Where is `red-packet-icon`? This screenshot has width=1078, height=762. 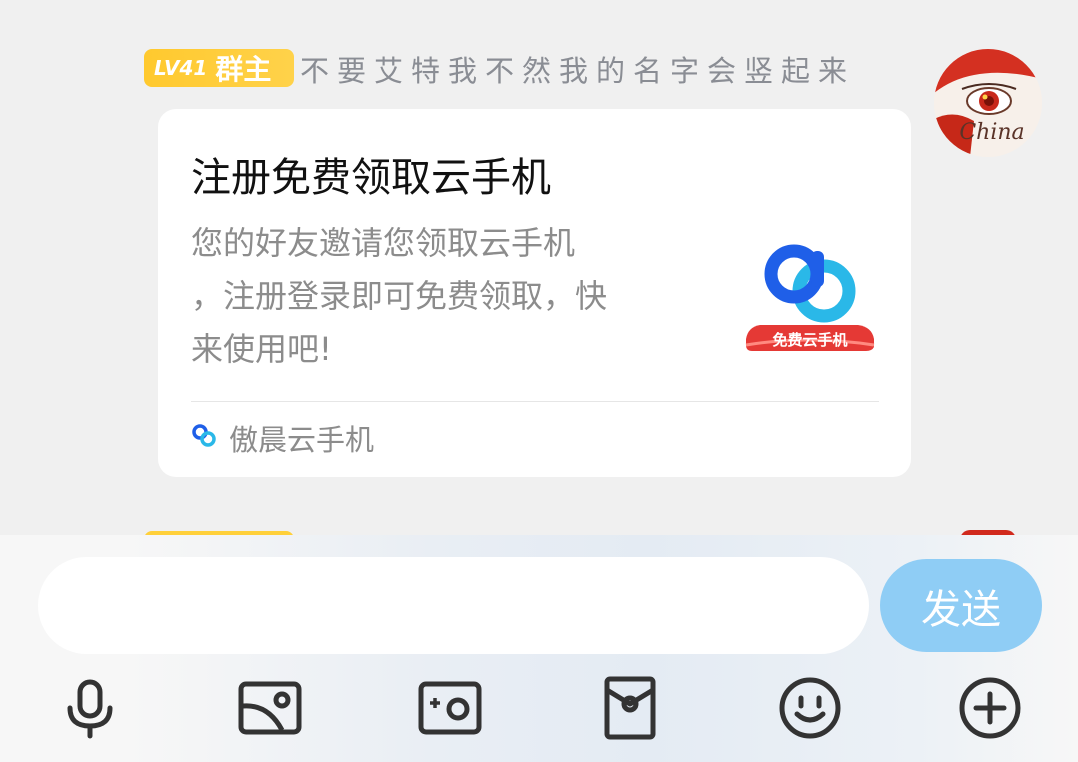
red-packet-icon is located at coordinates (630, 708).